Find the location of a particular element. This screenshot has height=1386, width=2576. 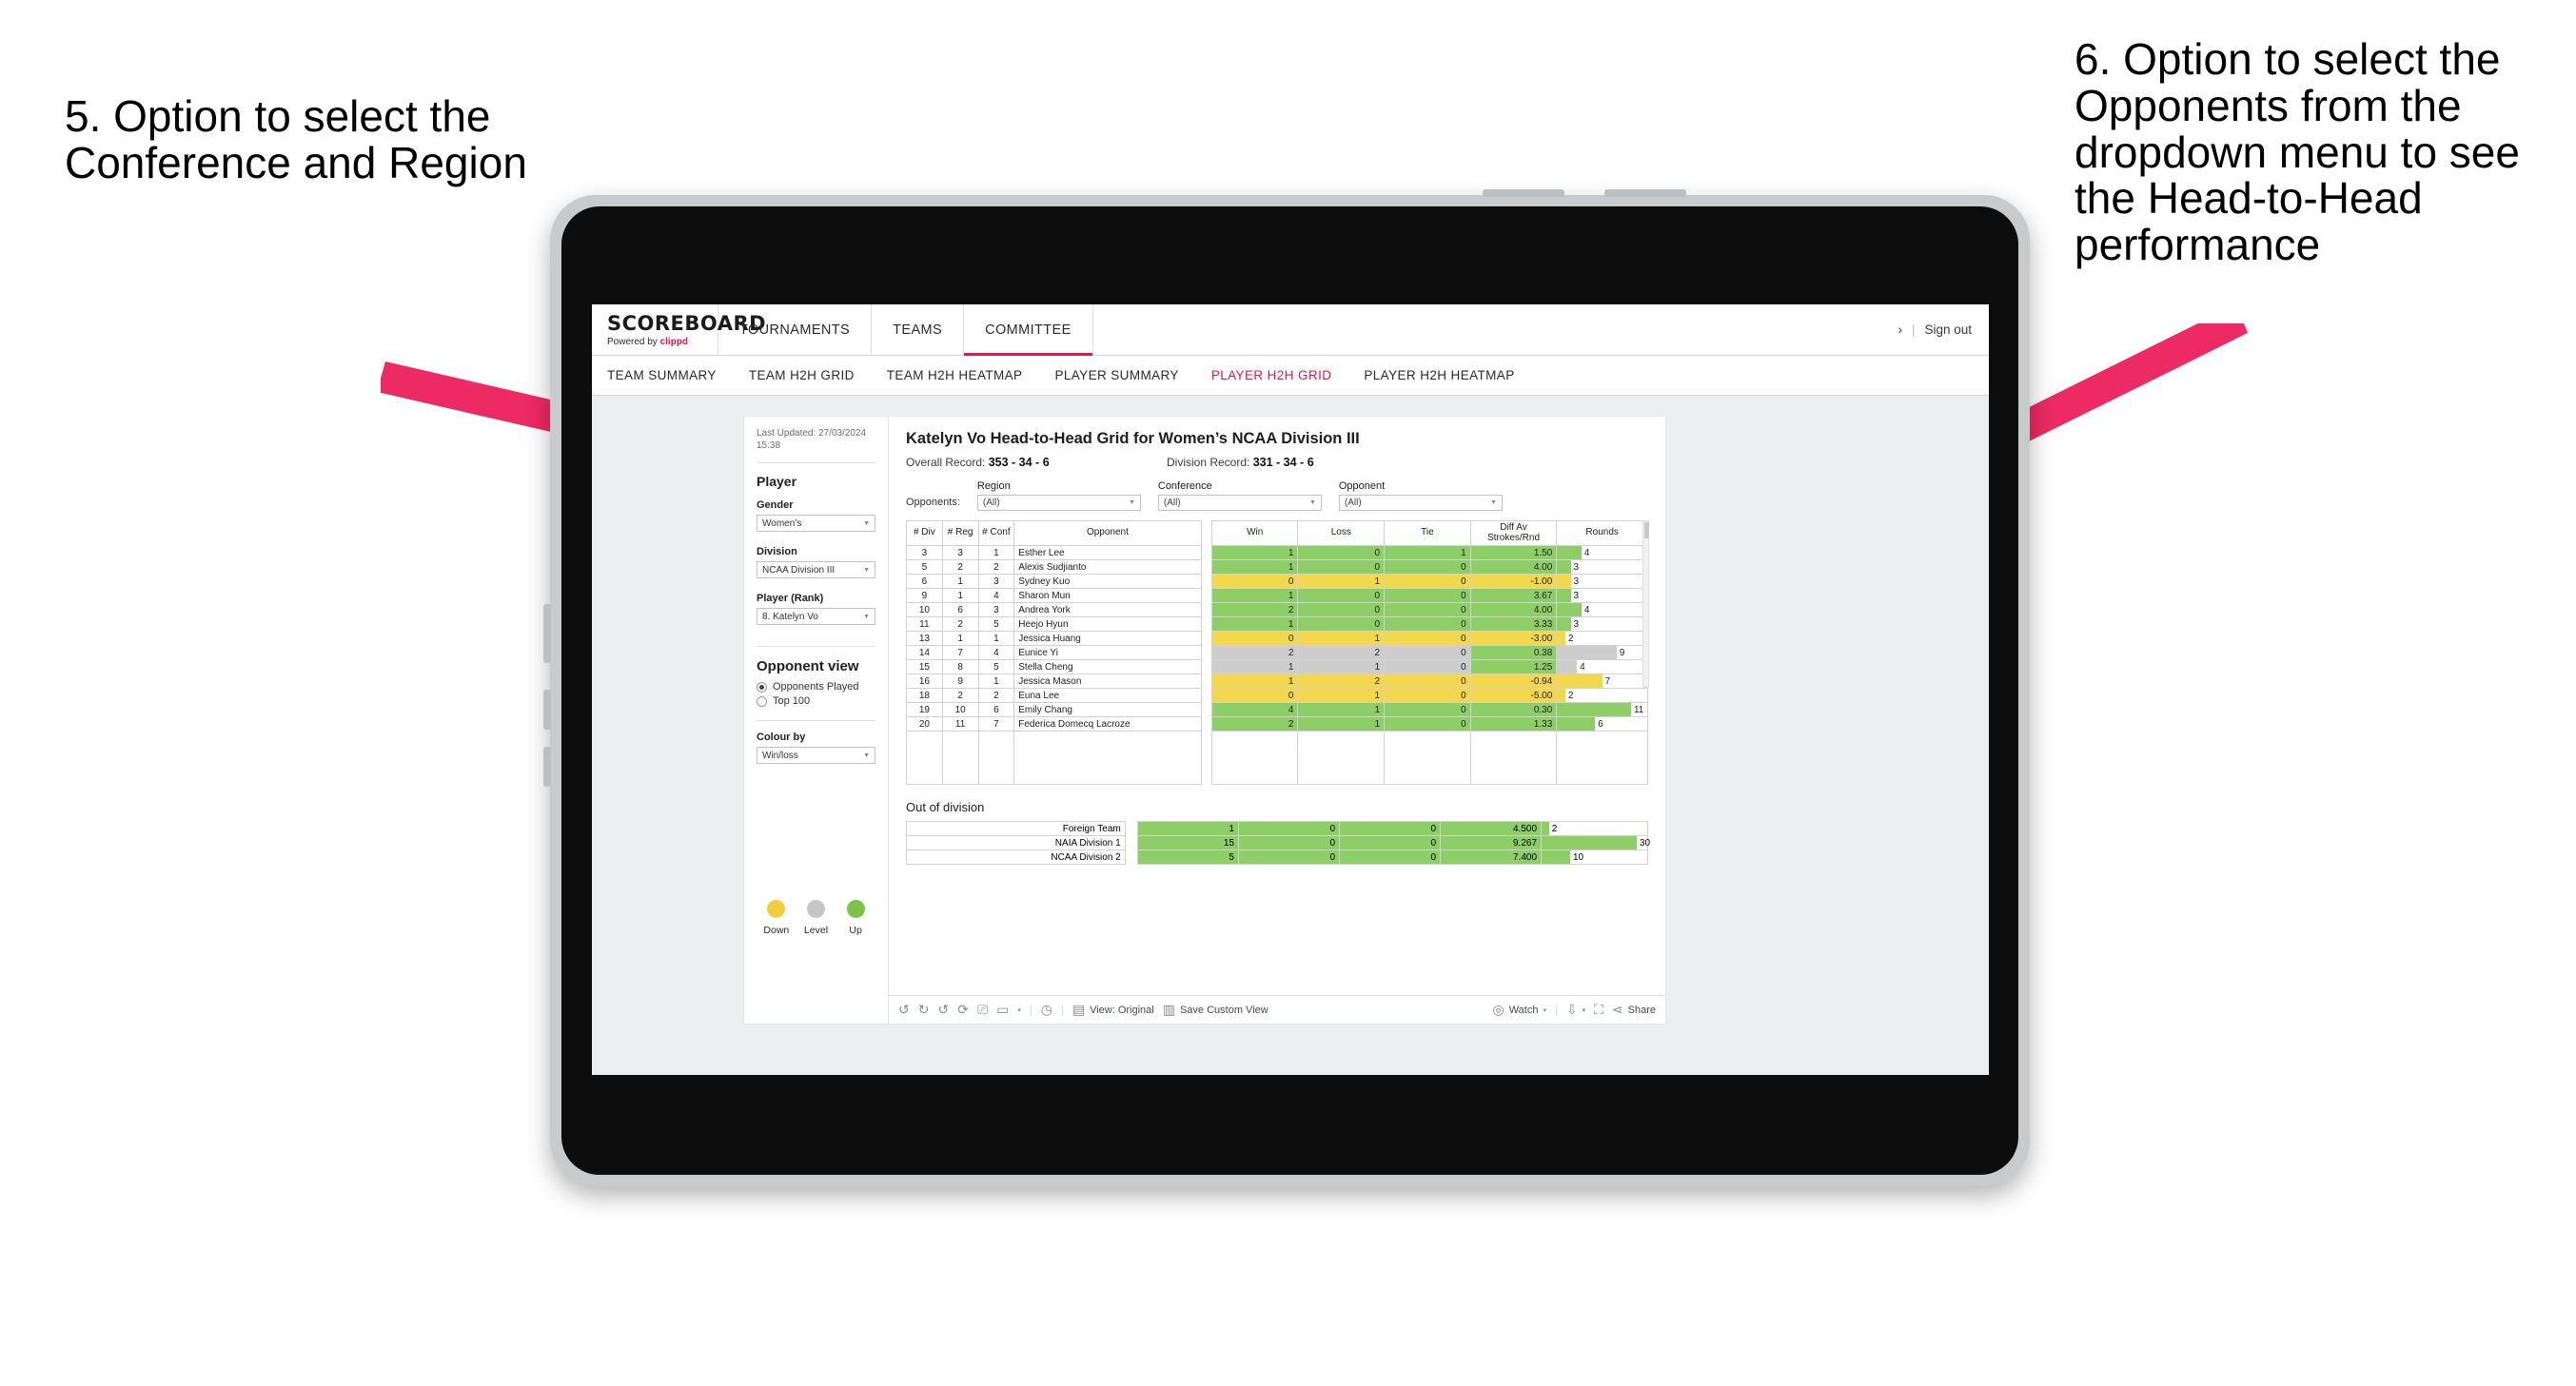

topnav-spacer is located at coordinates (1487, 329).